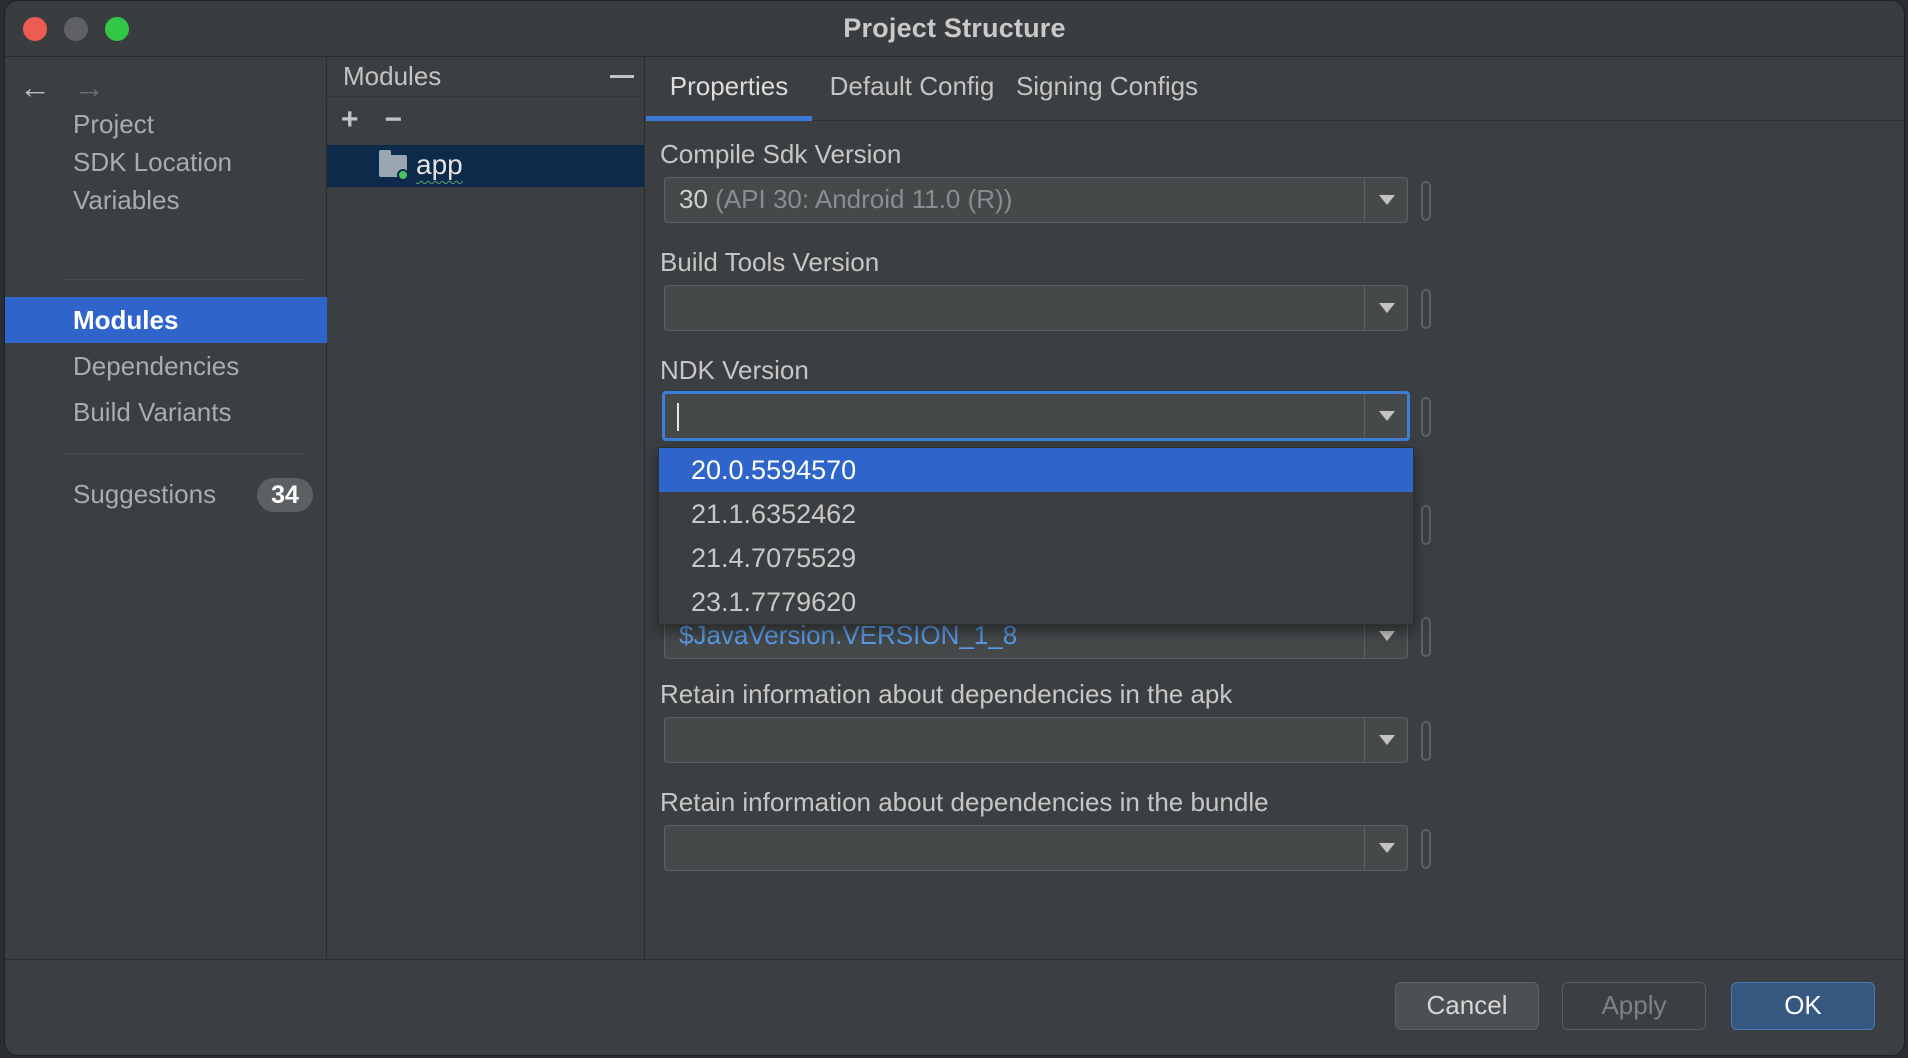  What do you see at coordinates (781, 154) in the screenshot?
I see `compile-sdk-label: Compile Sdk Version` at bounding box center [781, 154].